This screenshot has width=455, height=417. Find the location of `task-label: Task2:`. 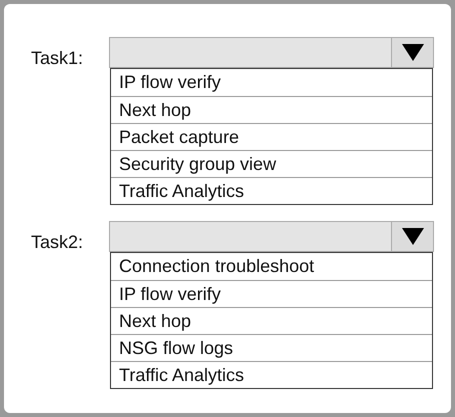

task-label: Task2: is located at coordinates (57, 242).